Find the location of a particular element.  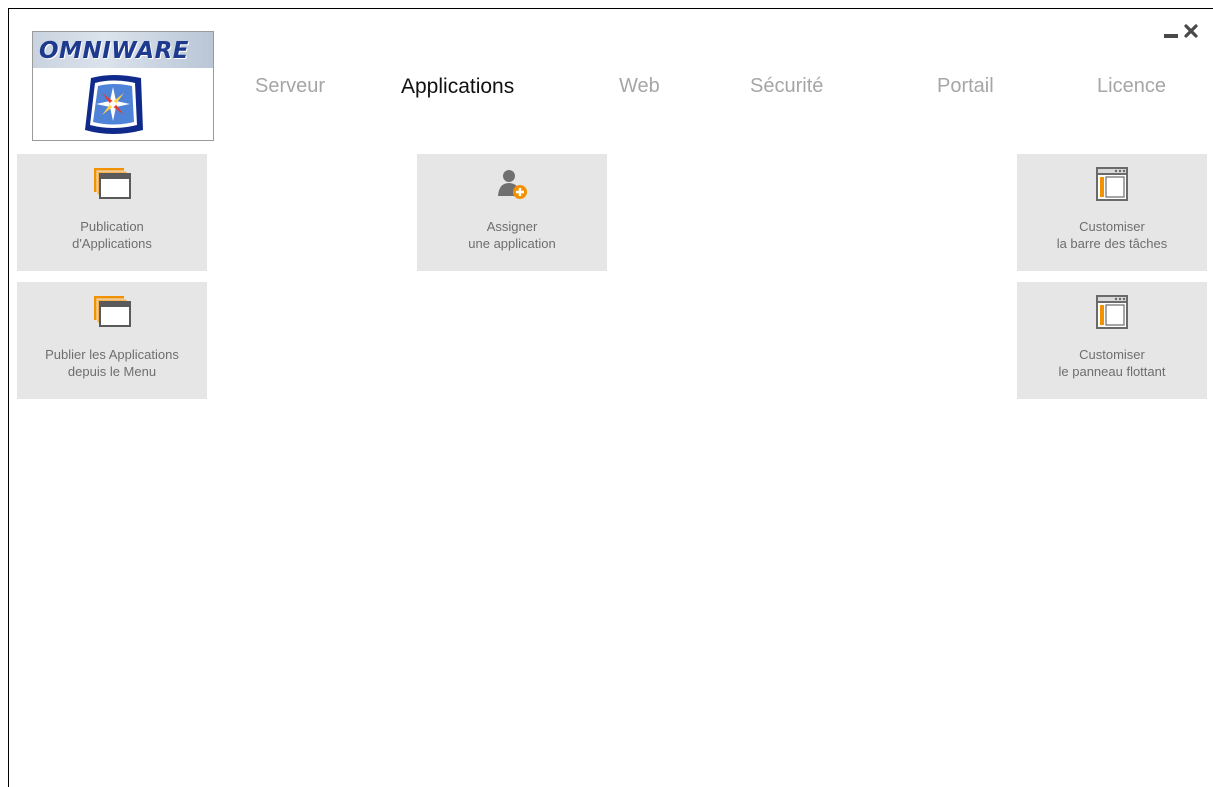

close-button is located at coordinates (1191, 31).